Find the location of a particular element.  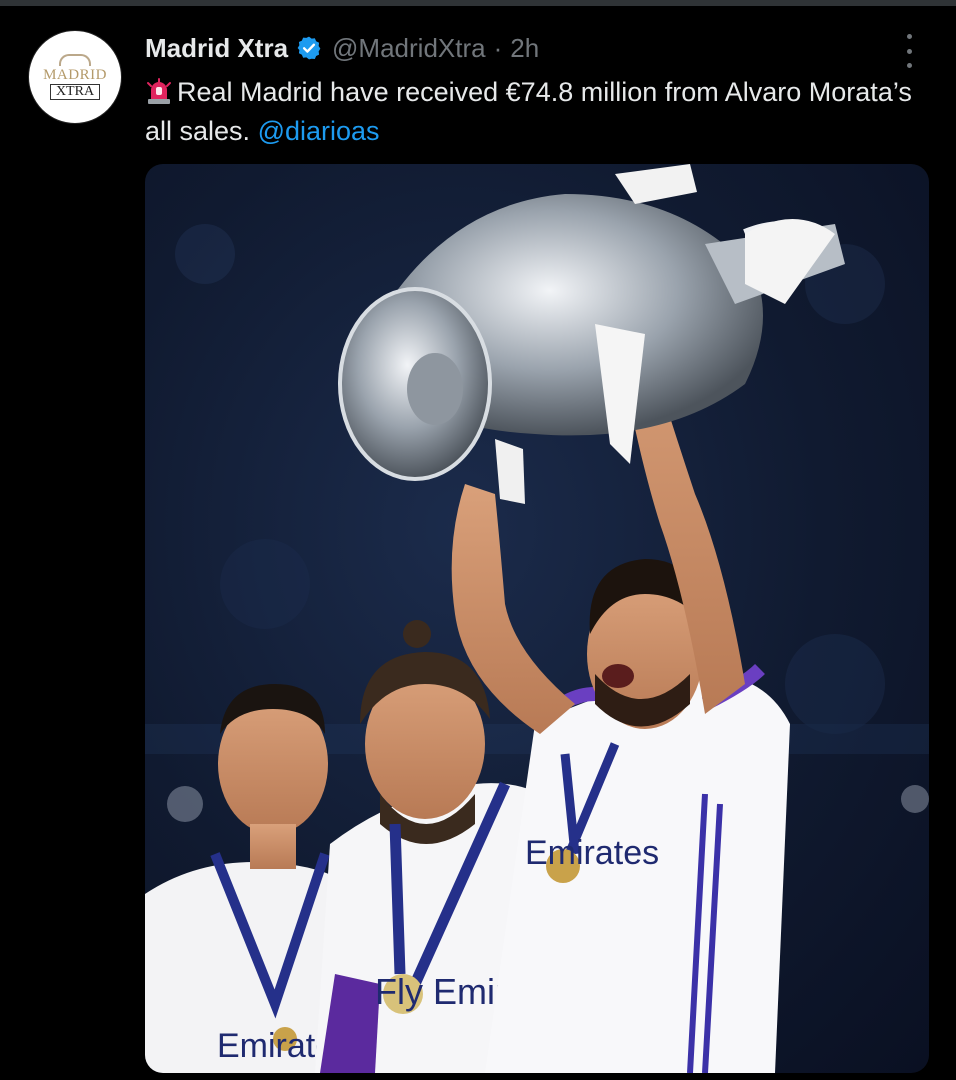

mention-link: @diarioas is located at coordinates (319, 131).